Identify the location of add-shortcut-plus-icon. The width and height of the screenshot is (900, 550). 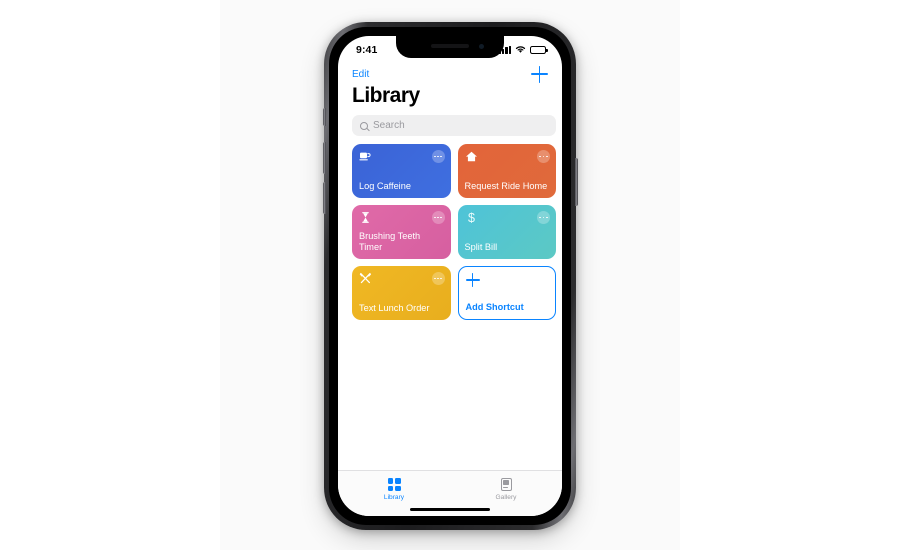
(539, 74).